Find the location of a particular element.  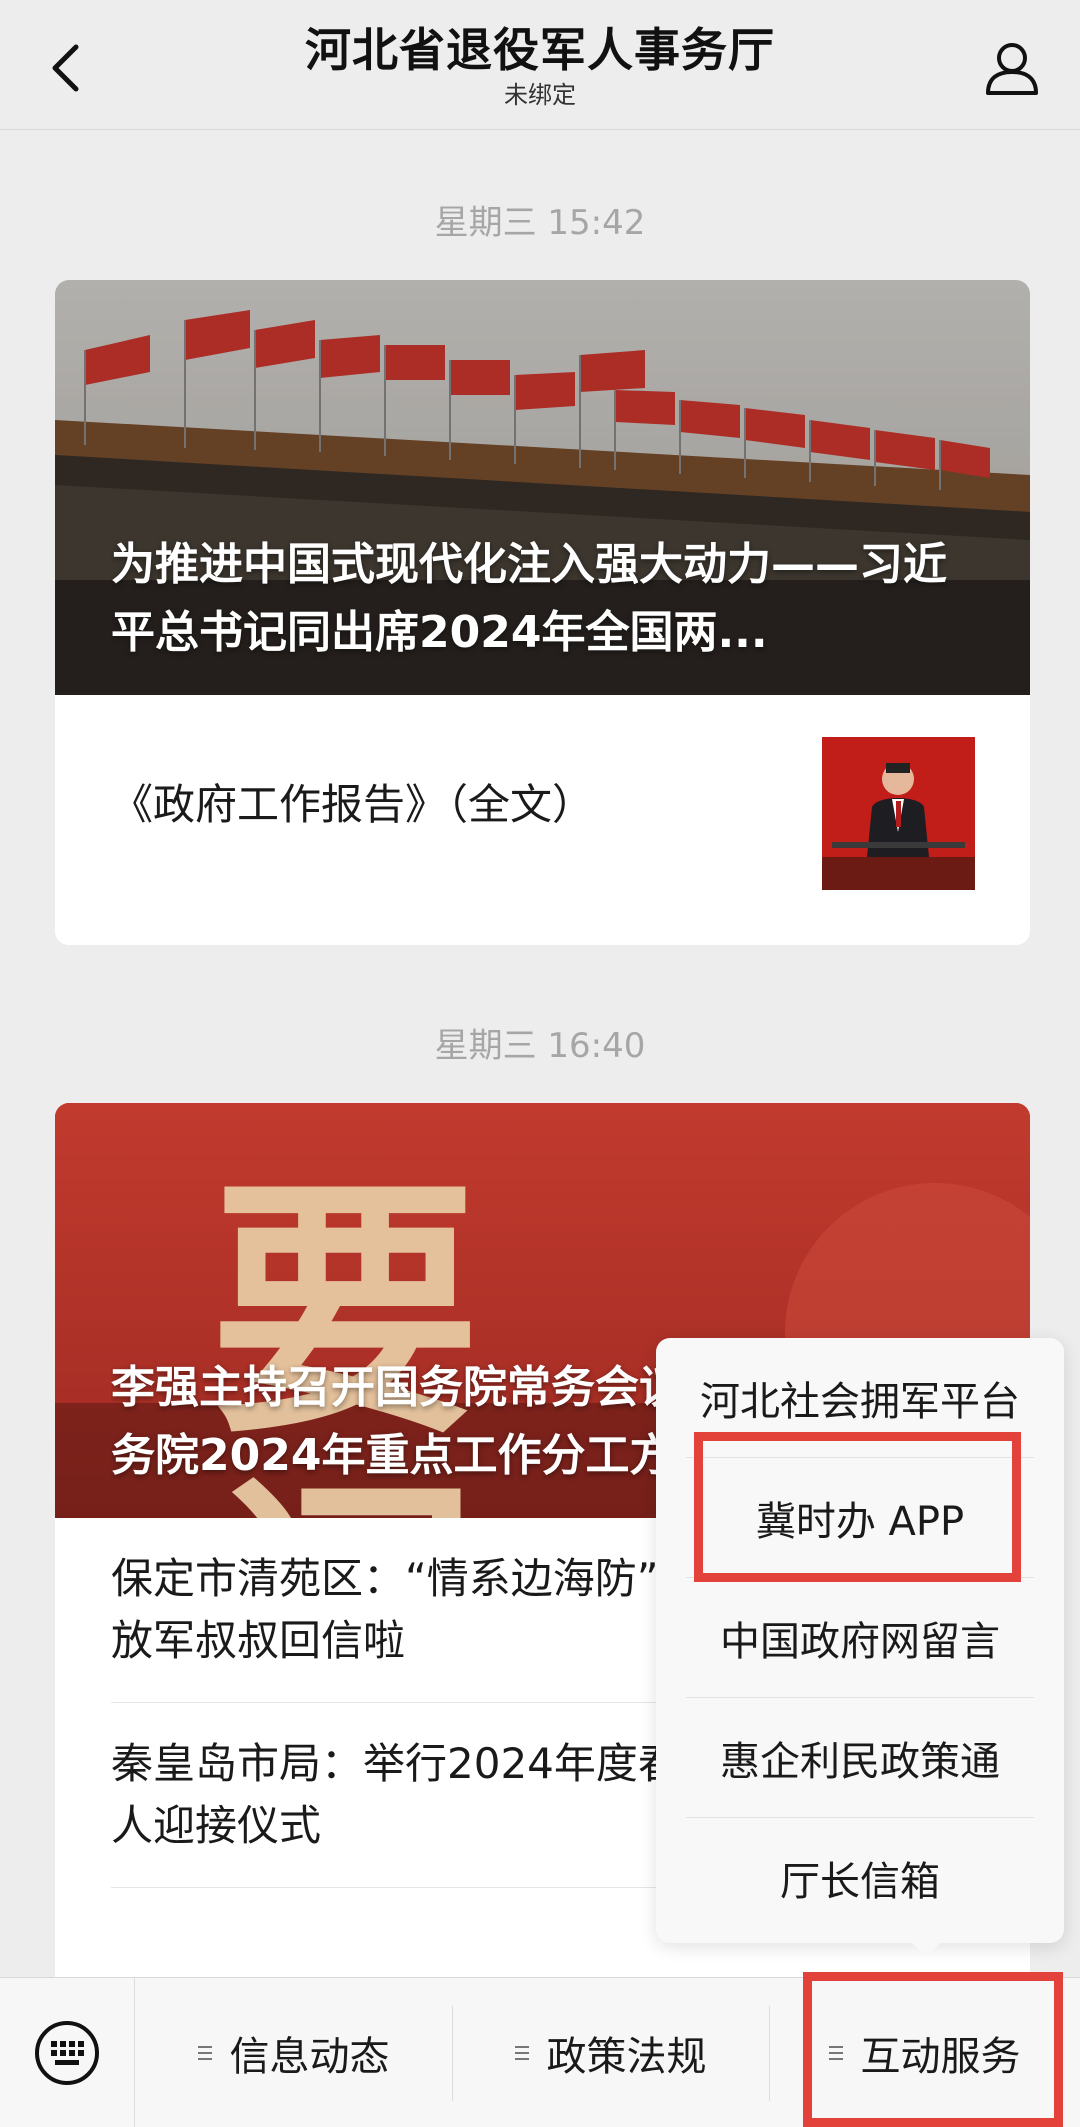

back-button is located at coordinates (65, 68).